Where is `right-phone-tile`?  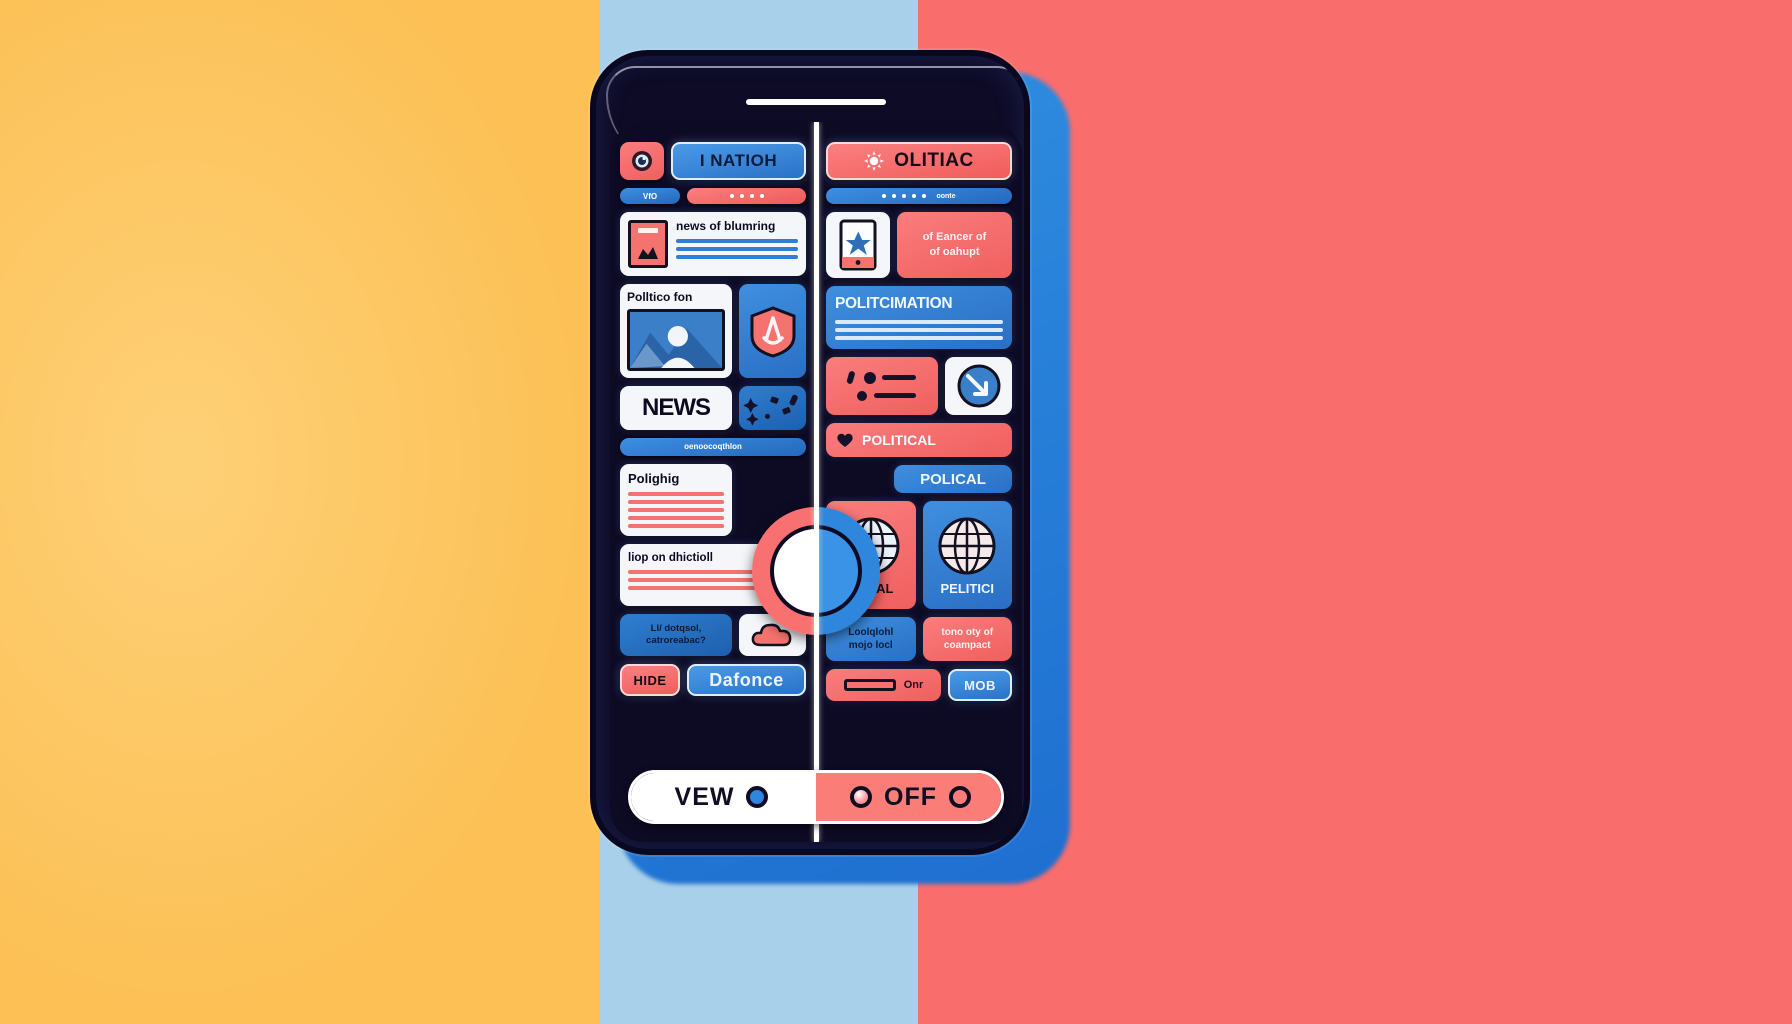
right-phone-tile is located at coordinates (858, 245).